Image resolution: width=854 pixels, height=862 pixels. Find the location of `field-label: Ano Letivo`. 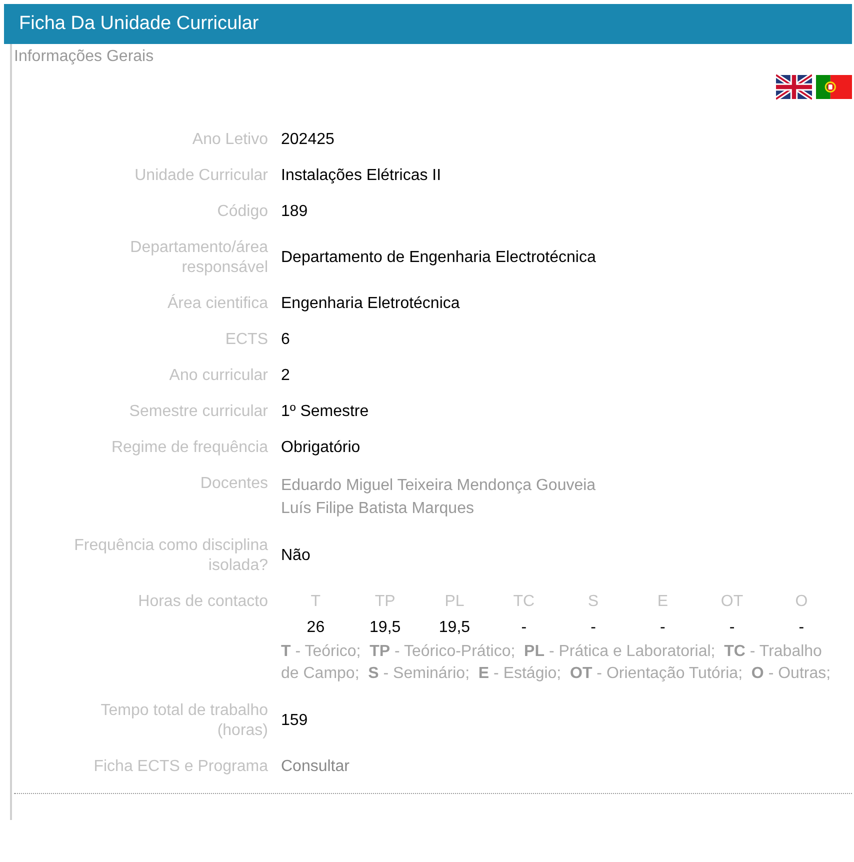

field-label: Ano Letivo is located at coordinates (230, 140).